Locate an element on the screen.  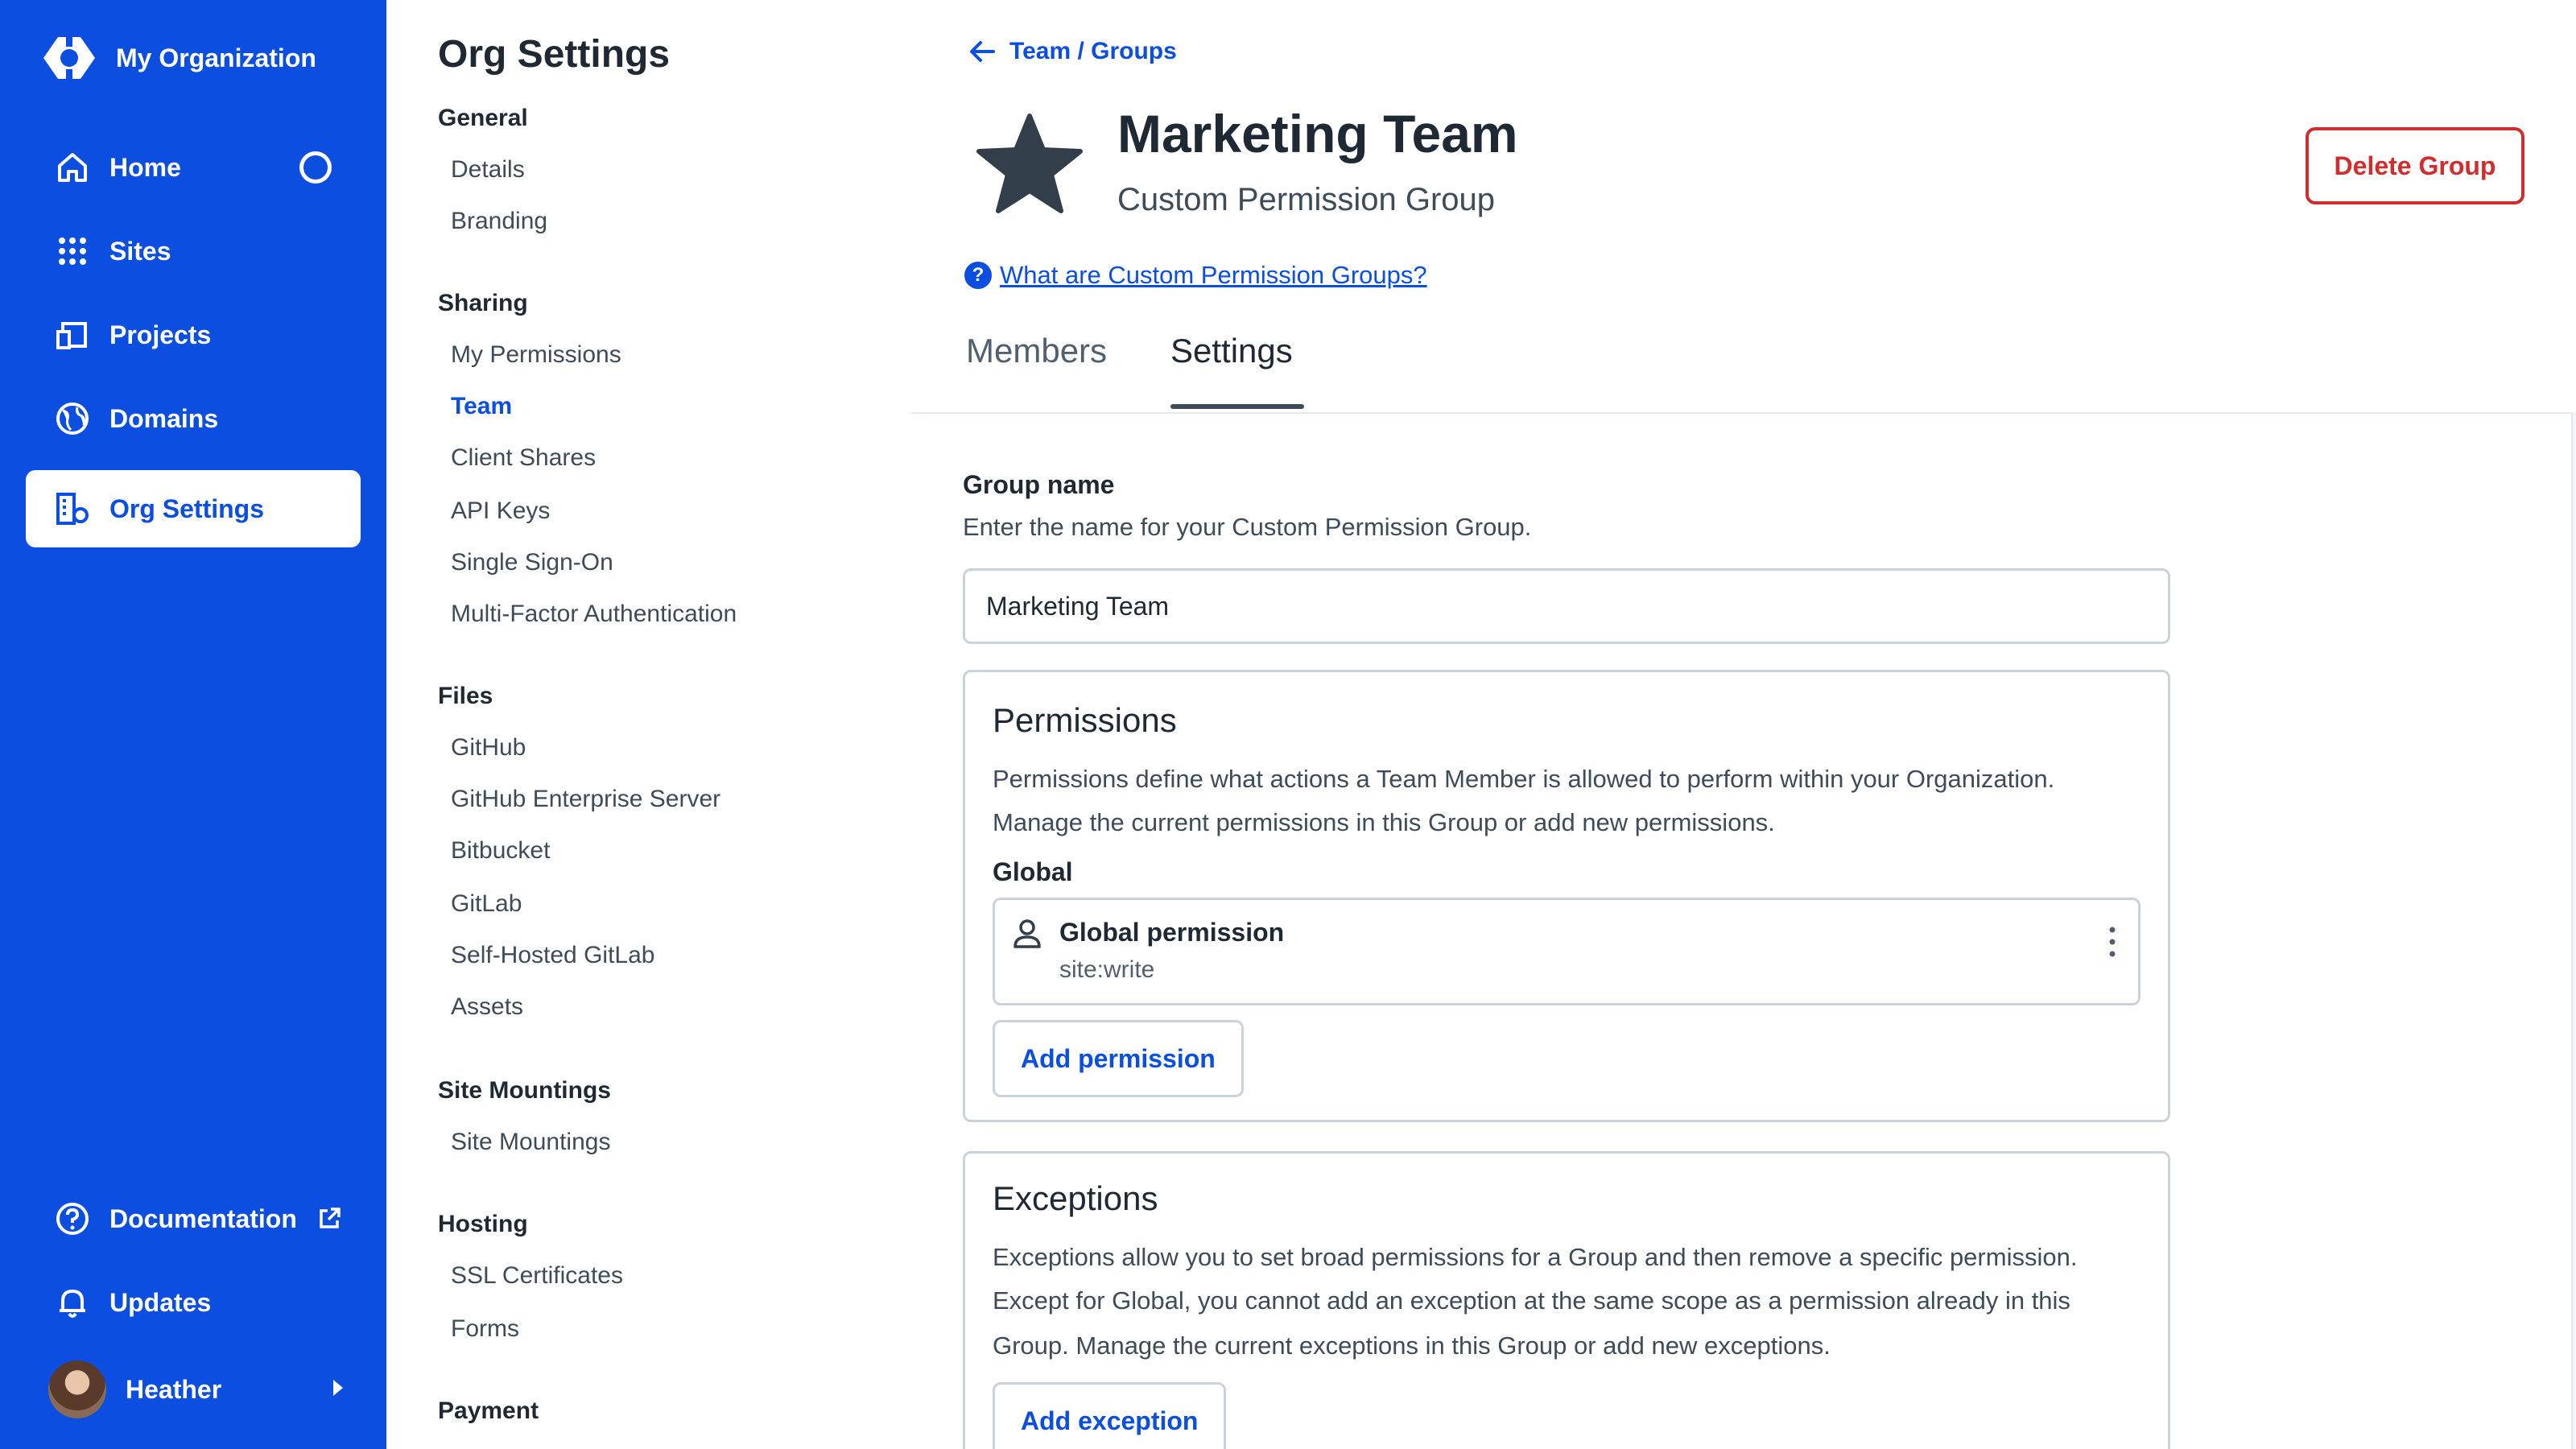
chevron-right-icon is located at coordinates (338, 1388).